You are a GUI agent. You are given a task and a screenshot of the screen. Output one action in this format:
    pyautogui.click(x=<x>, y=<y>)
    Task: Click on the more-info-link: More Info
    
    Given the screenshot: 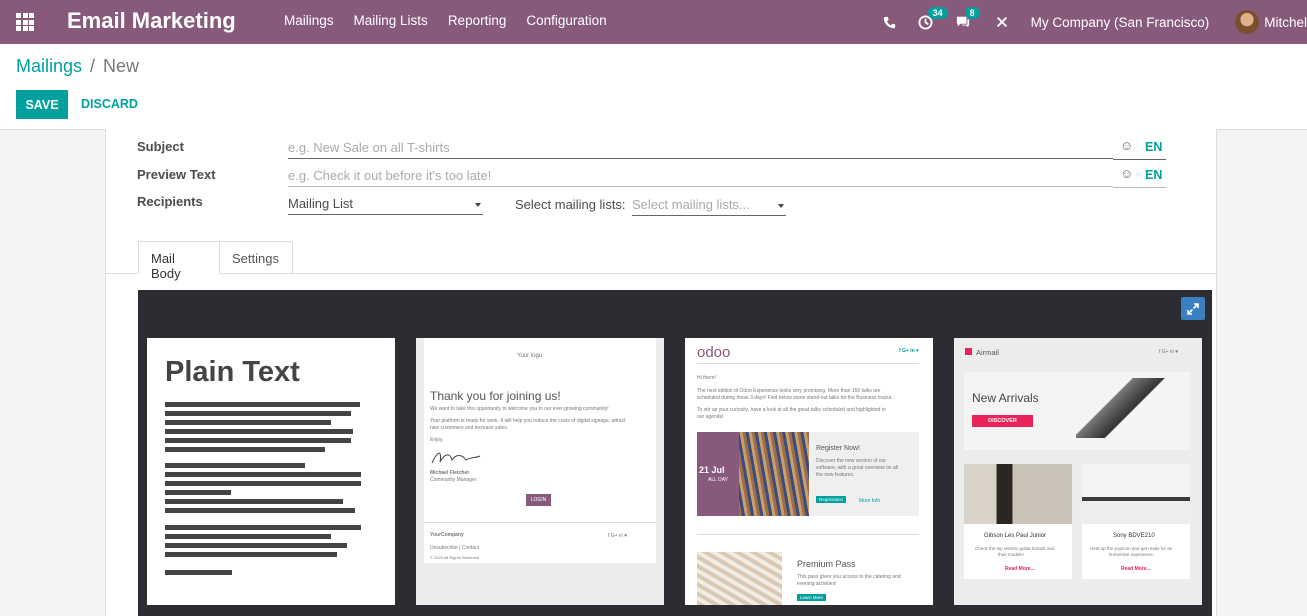 What is the action you would take?
    pyautogui.click(x=870, y=501)
    